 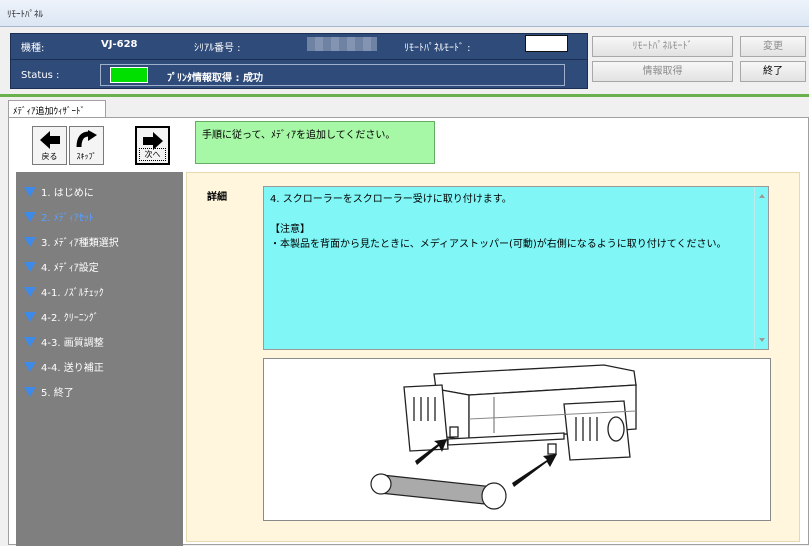 What do you see at coordinates (64, 342) in the screenshot?
I see `step-item: 4-3. 画質調整` at bounding box center [64, 342].